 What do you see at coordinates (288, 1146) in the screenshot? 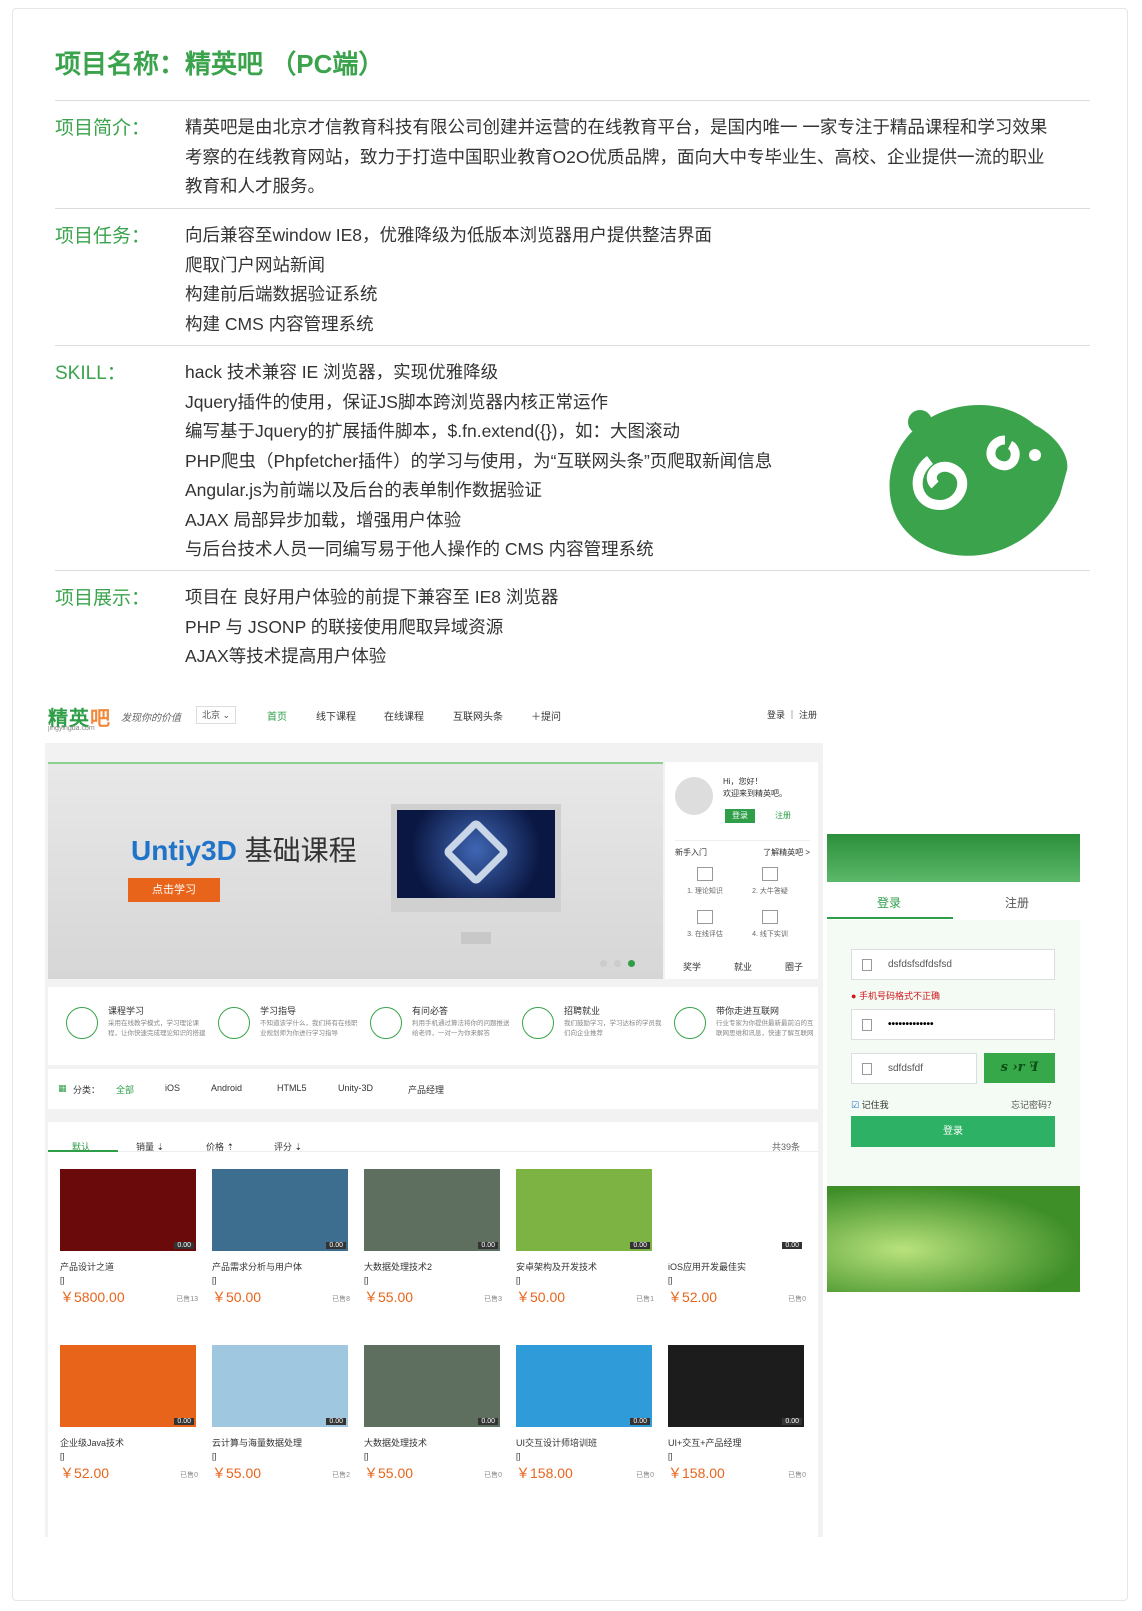
I see `sort-rating: 评分 ⇣` at bounding box center [288, 1146].